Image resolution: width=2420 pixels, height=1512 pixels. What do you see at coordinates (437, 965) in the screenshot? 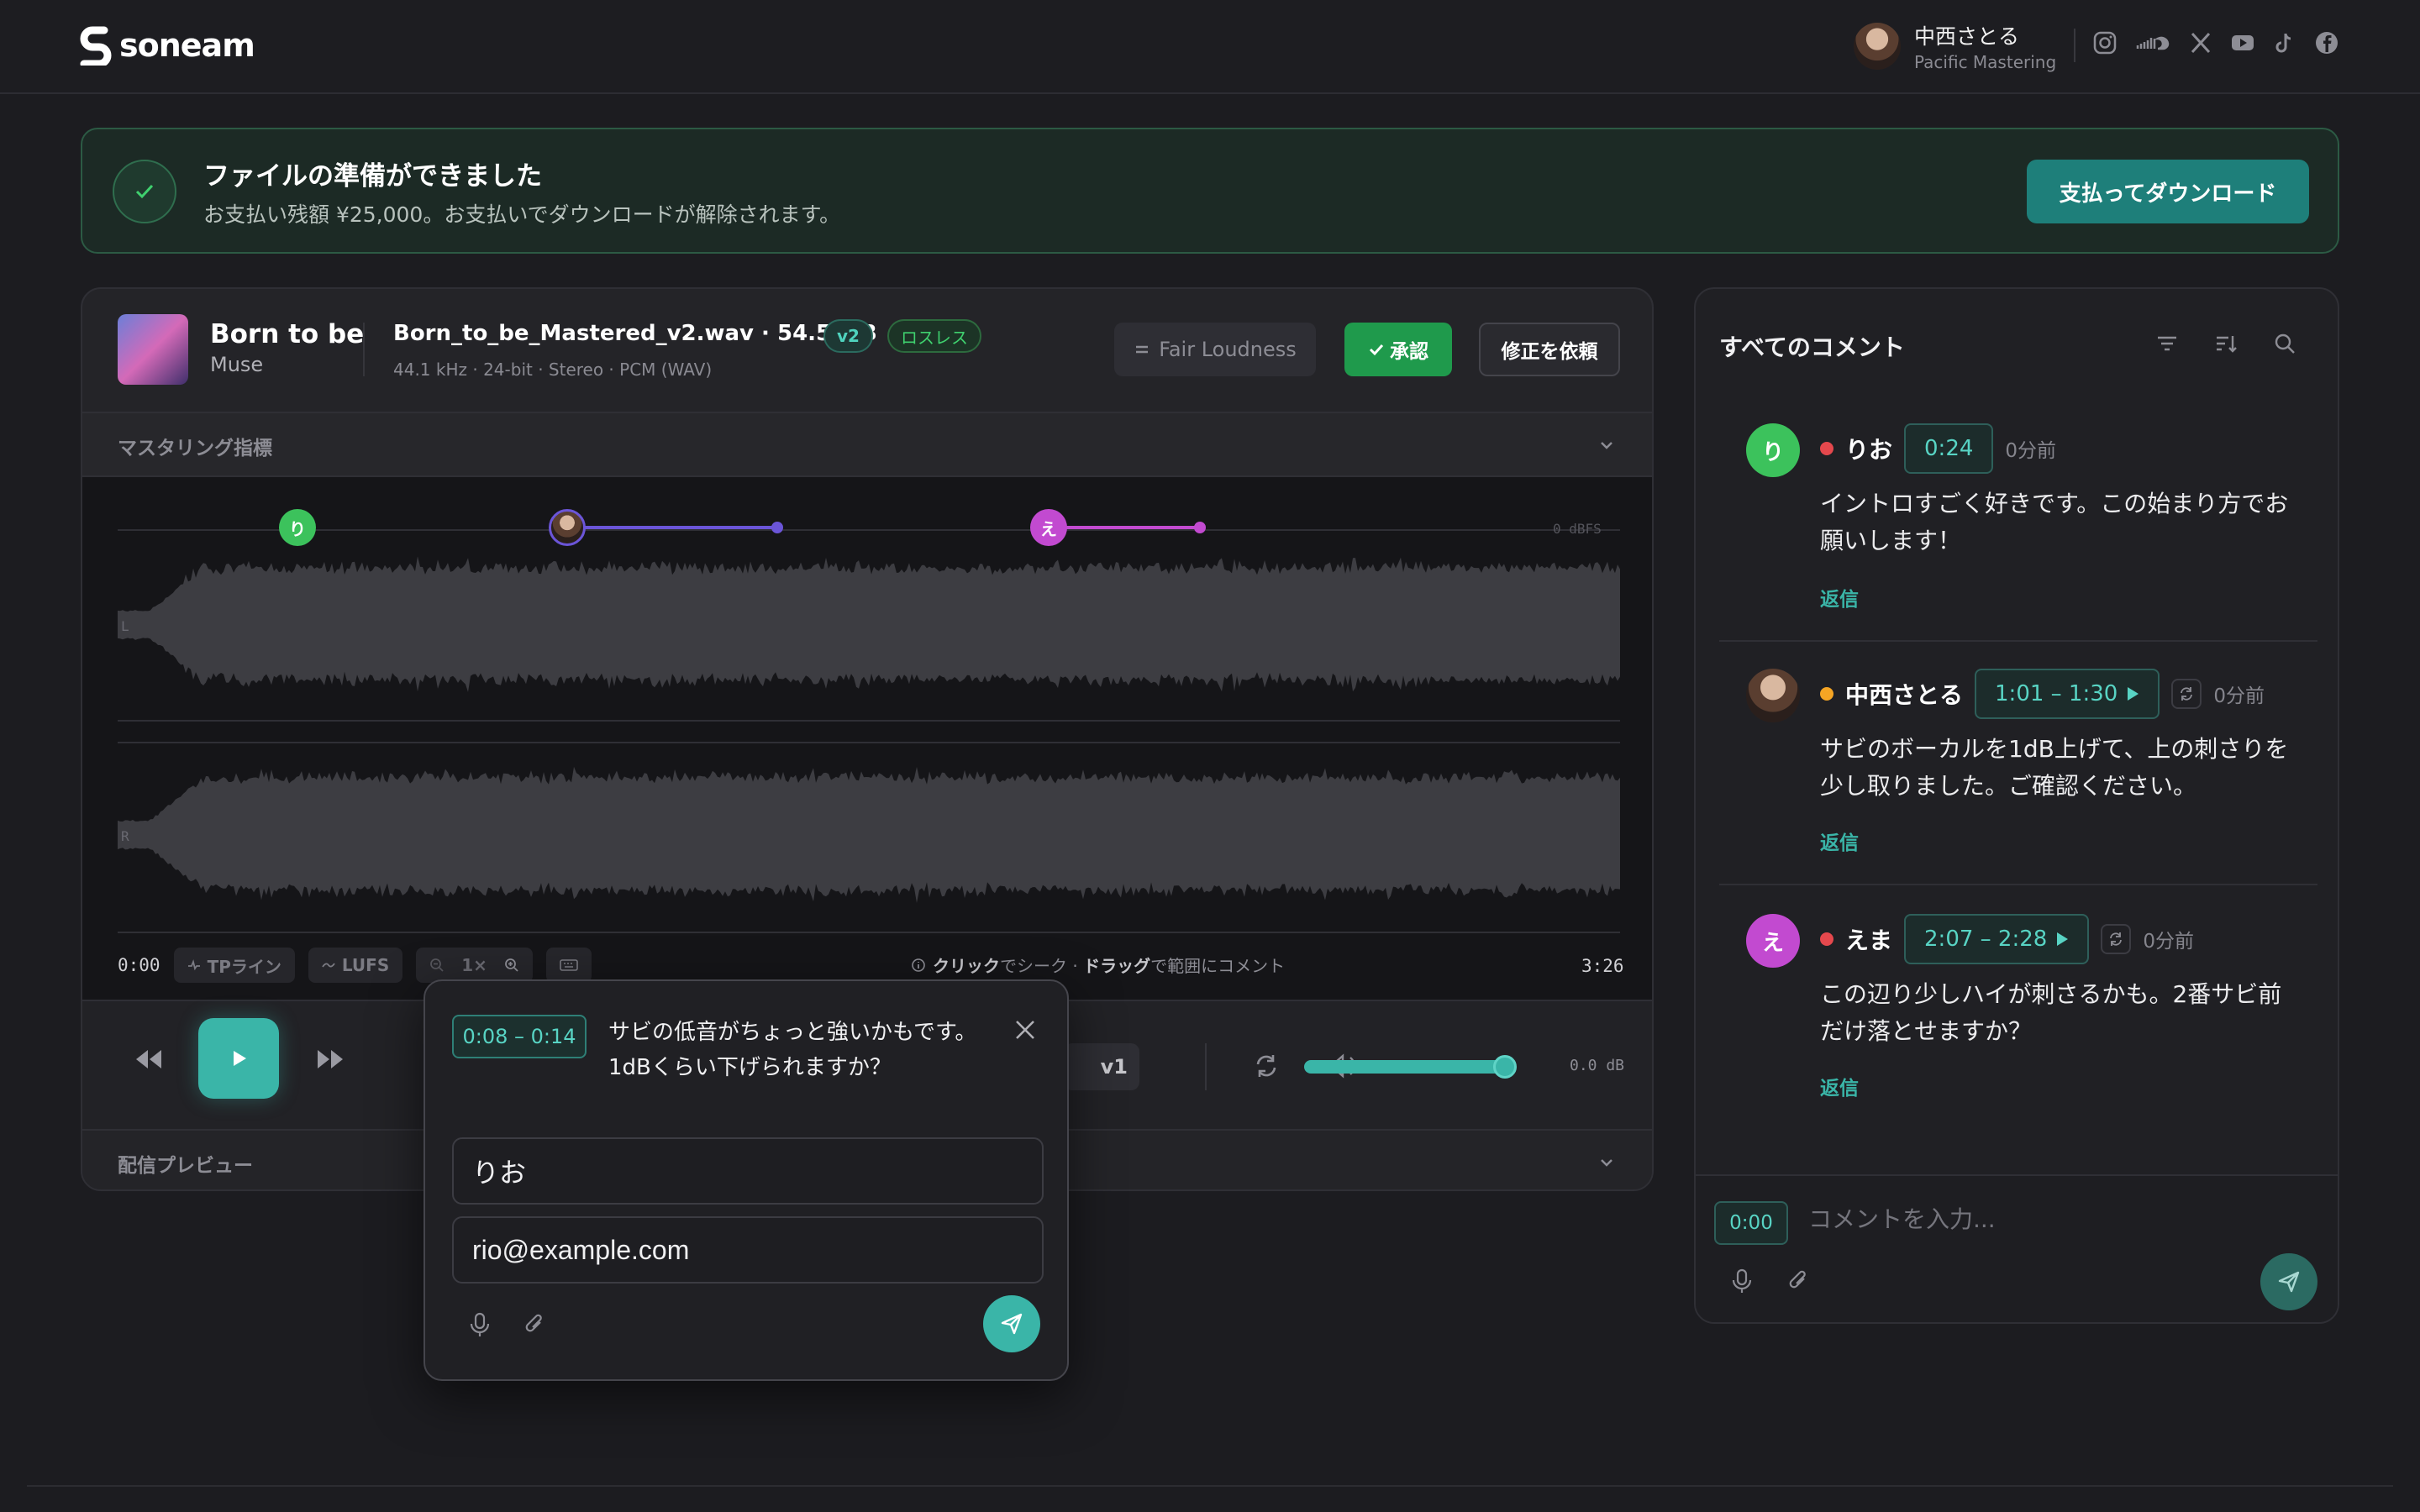
I see `zoom-out-icon` at bounding box center [437, 965].